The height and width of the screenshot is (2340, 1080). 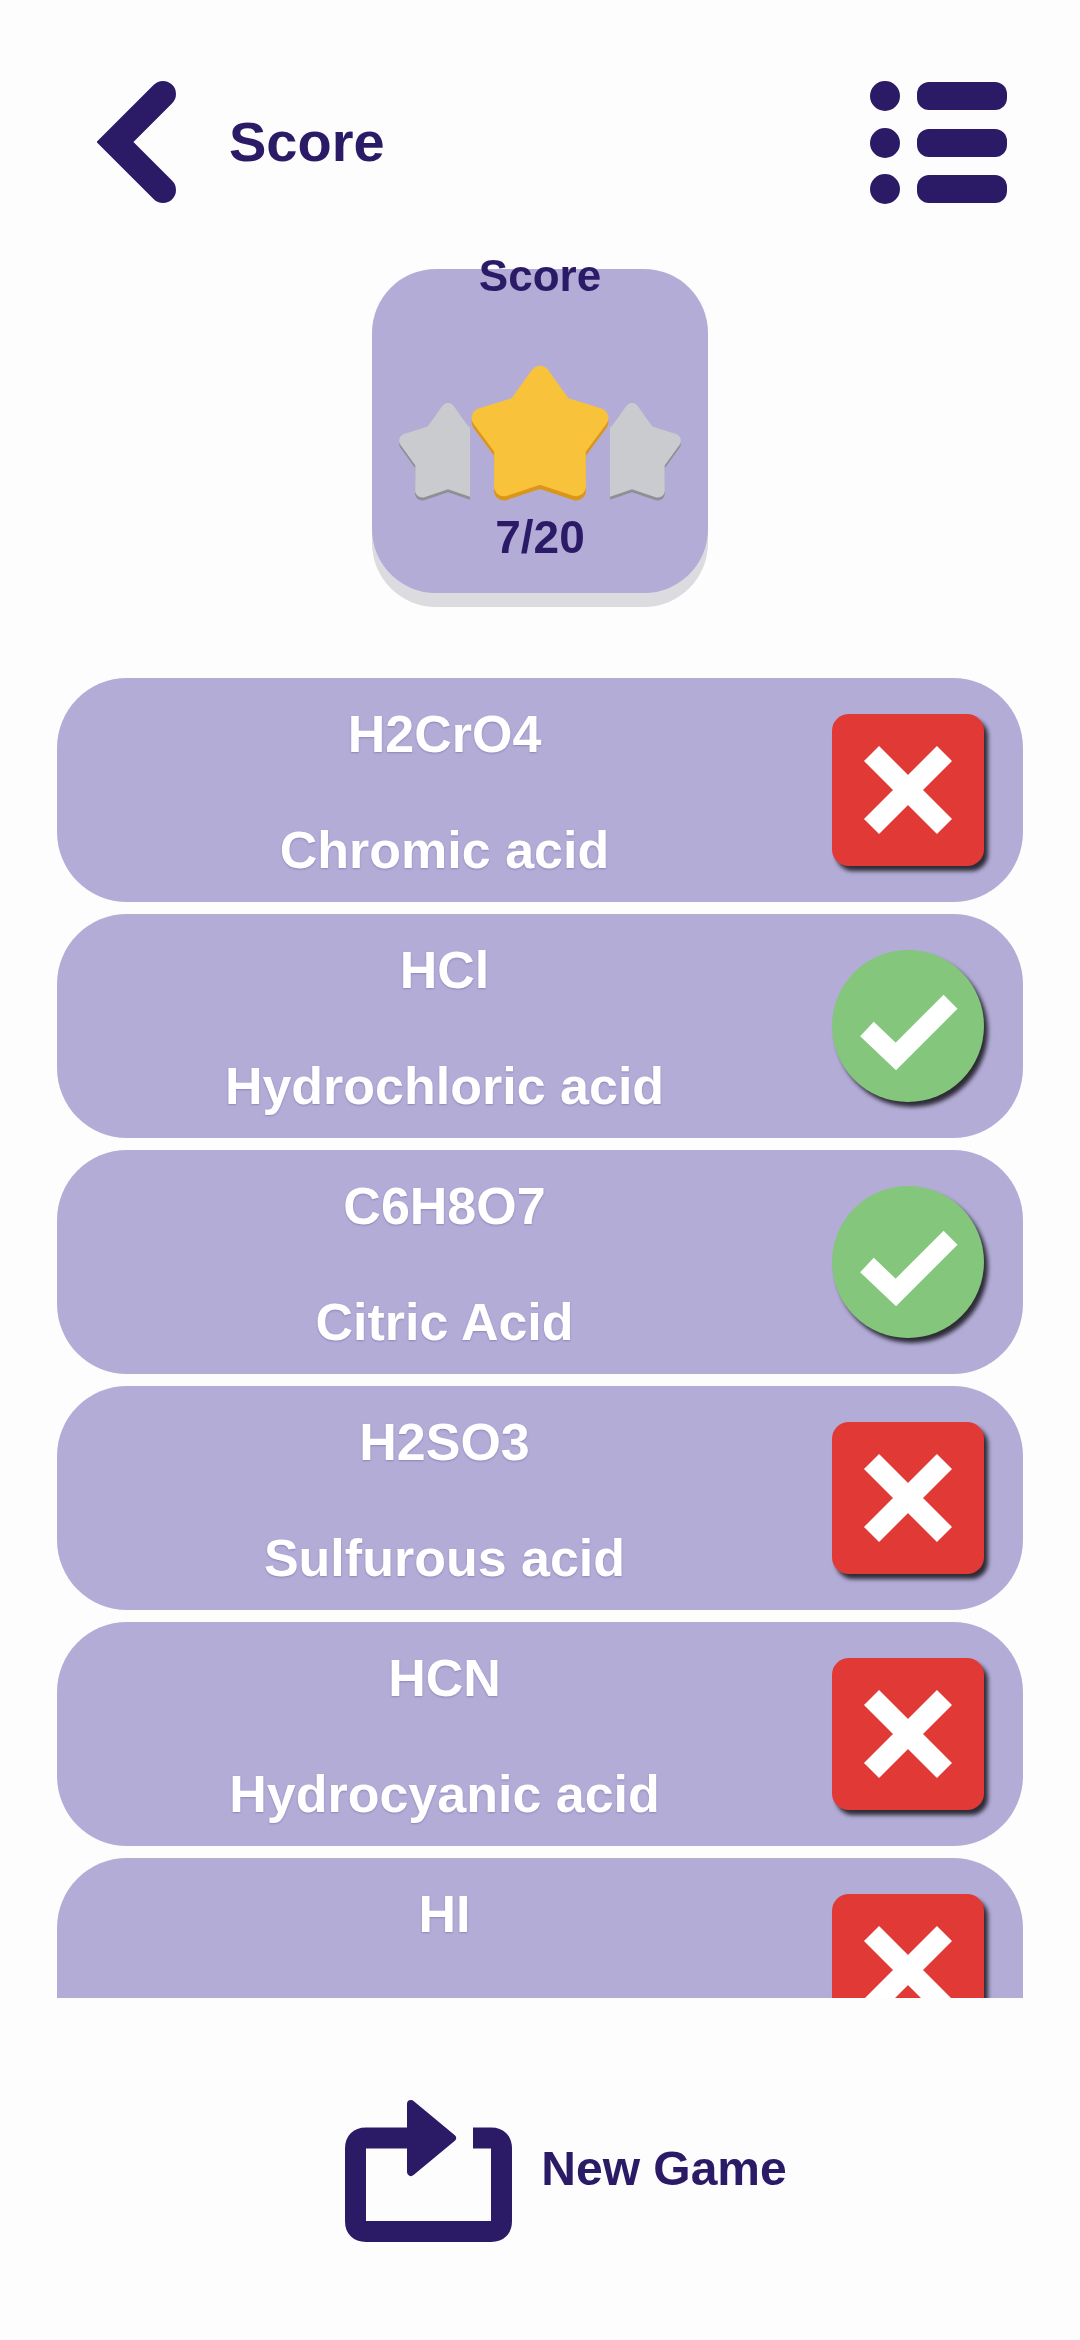 I want to click on acid-name: Hydrochloric acid, so click(x=444, y=1086).